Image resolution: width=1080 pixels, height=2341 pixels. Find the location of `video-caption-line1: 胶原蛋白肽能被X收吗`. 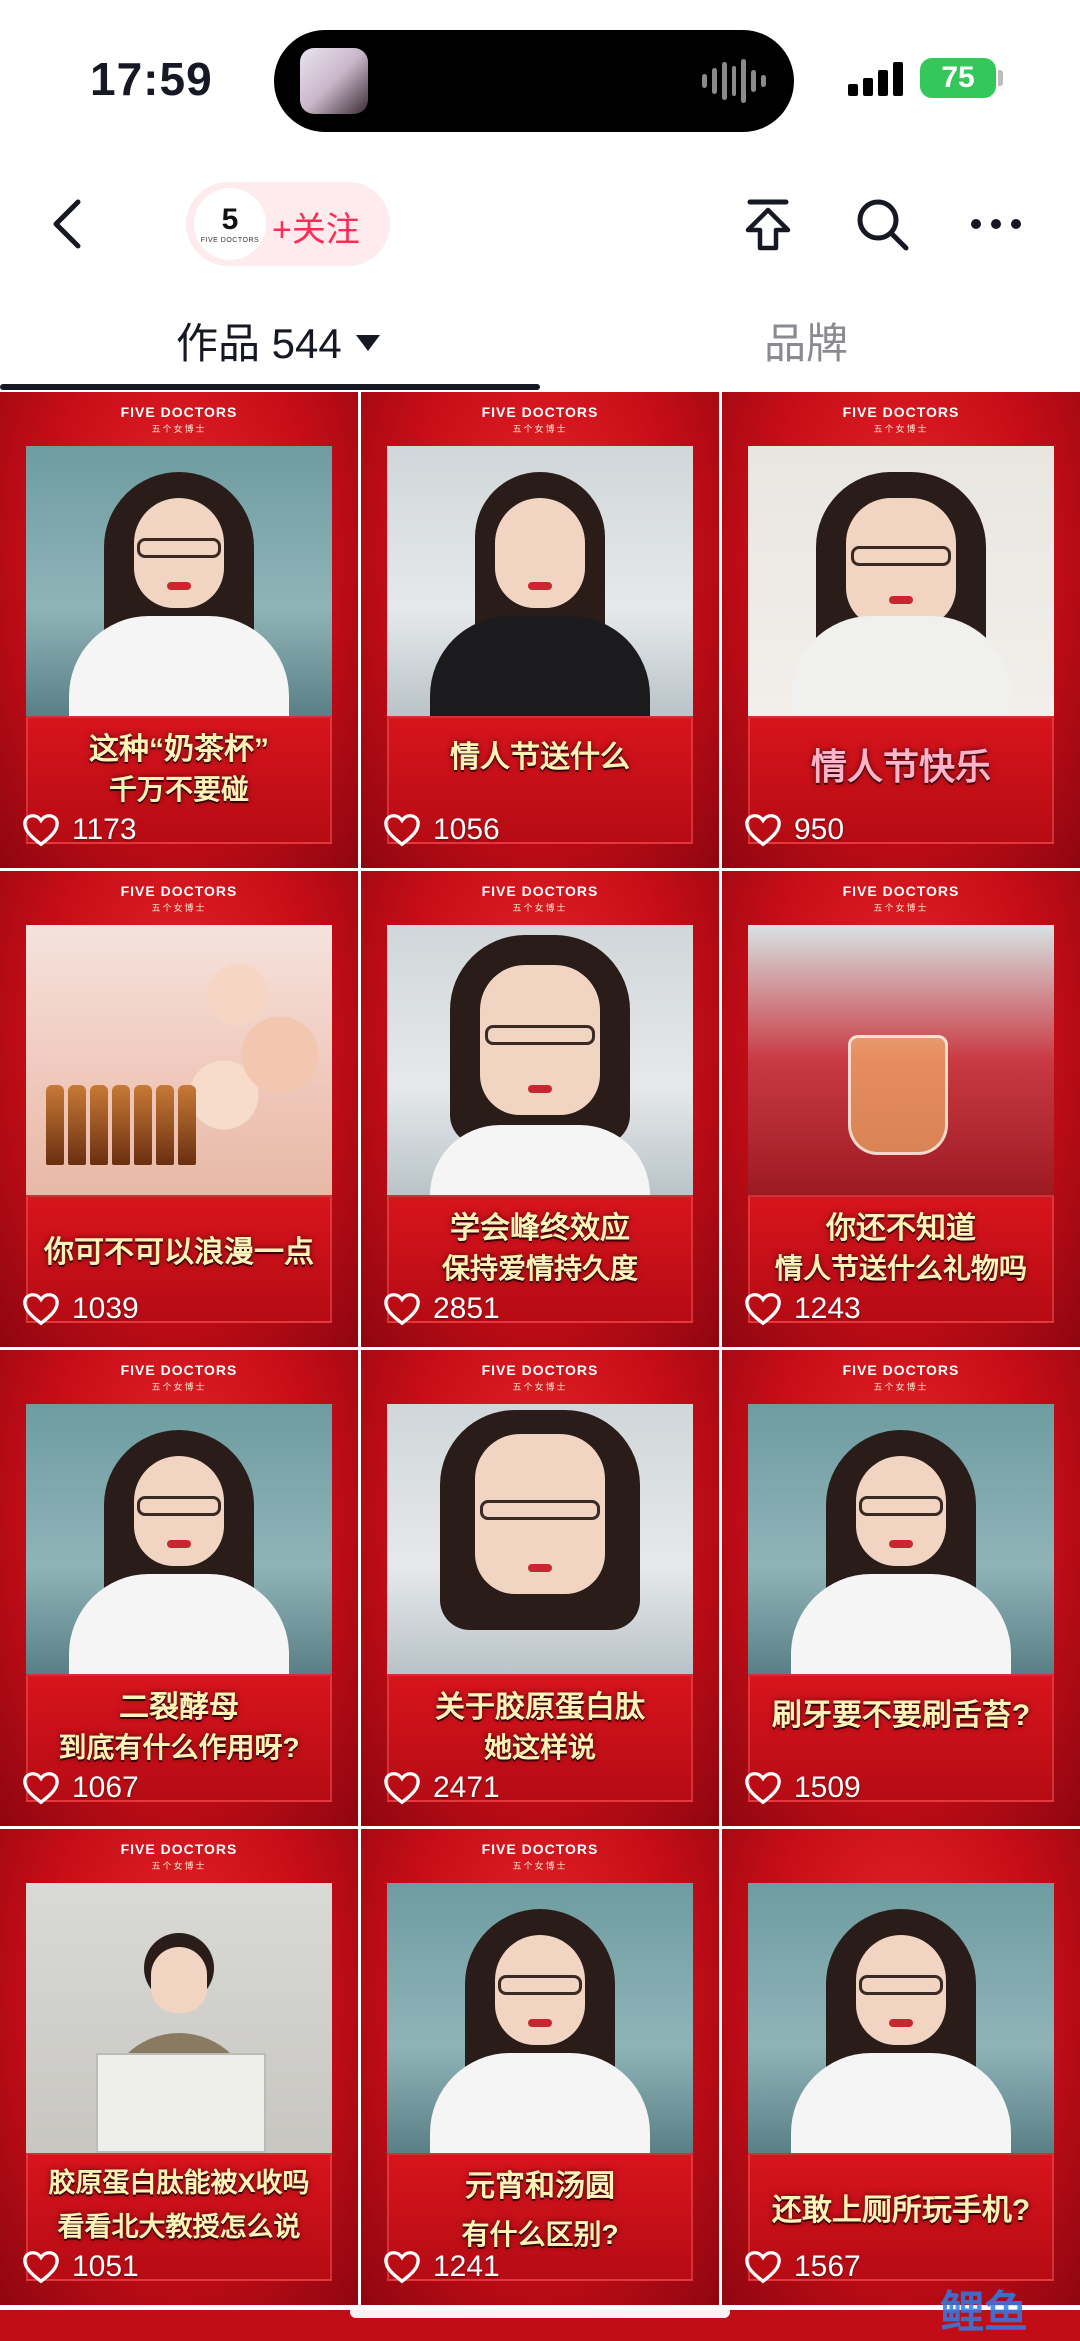

video-caption-line1: 胶原蛋白肽能被X收吗 is located at coordinates (179, 2183).